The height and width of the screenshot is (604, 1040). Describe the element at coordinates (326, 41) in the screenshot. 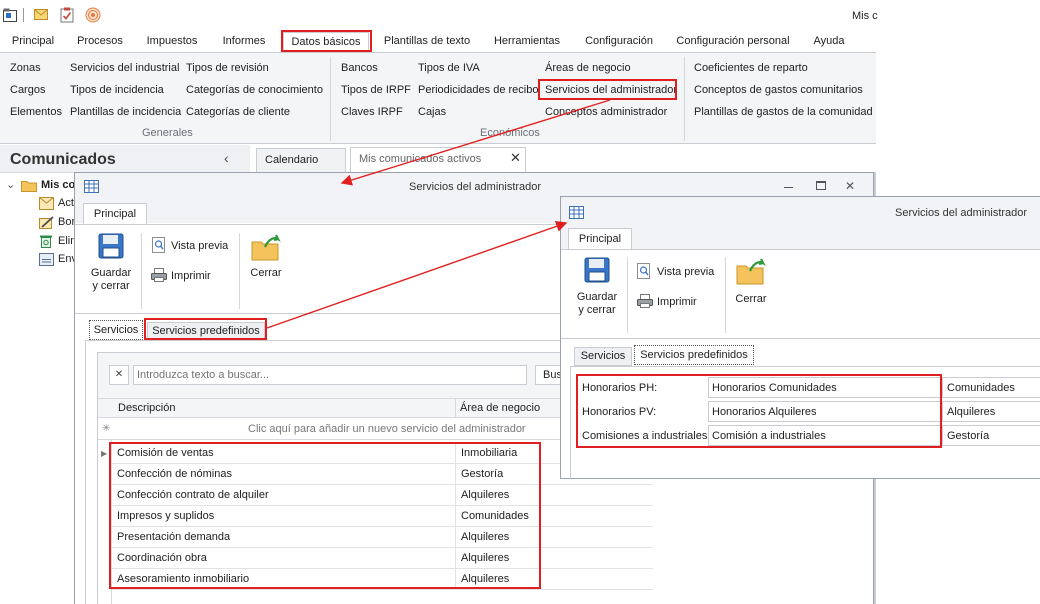

I see `highlight-menu-datos-basicos` at that location.